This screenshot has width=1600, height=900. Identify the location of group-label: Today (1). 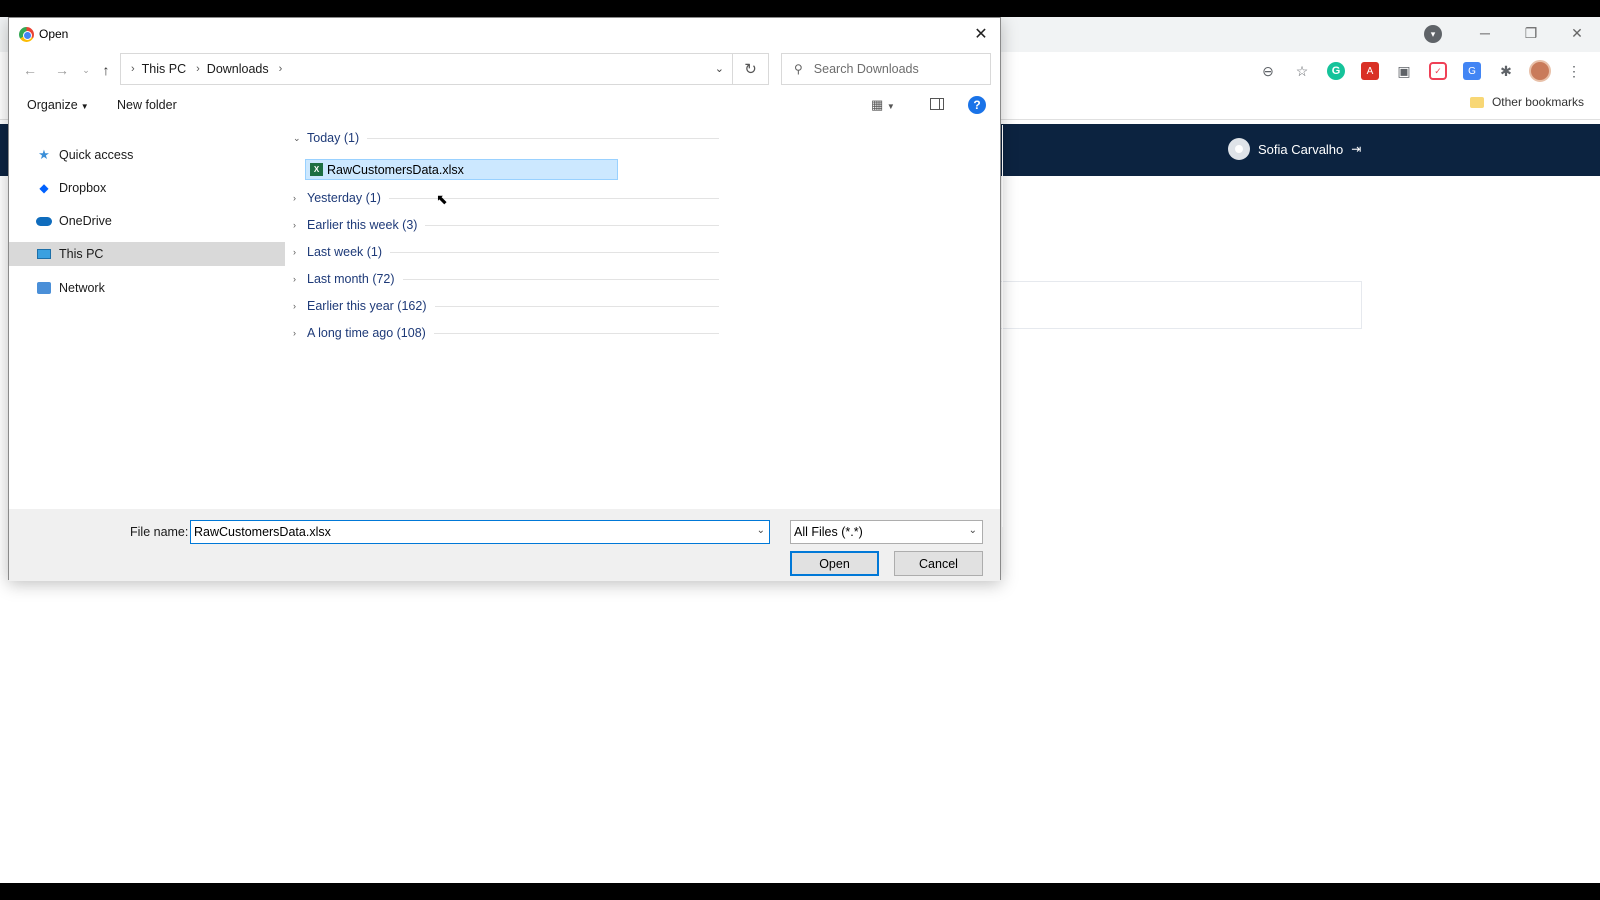
(333, 138).